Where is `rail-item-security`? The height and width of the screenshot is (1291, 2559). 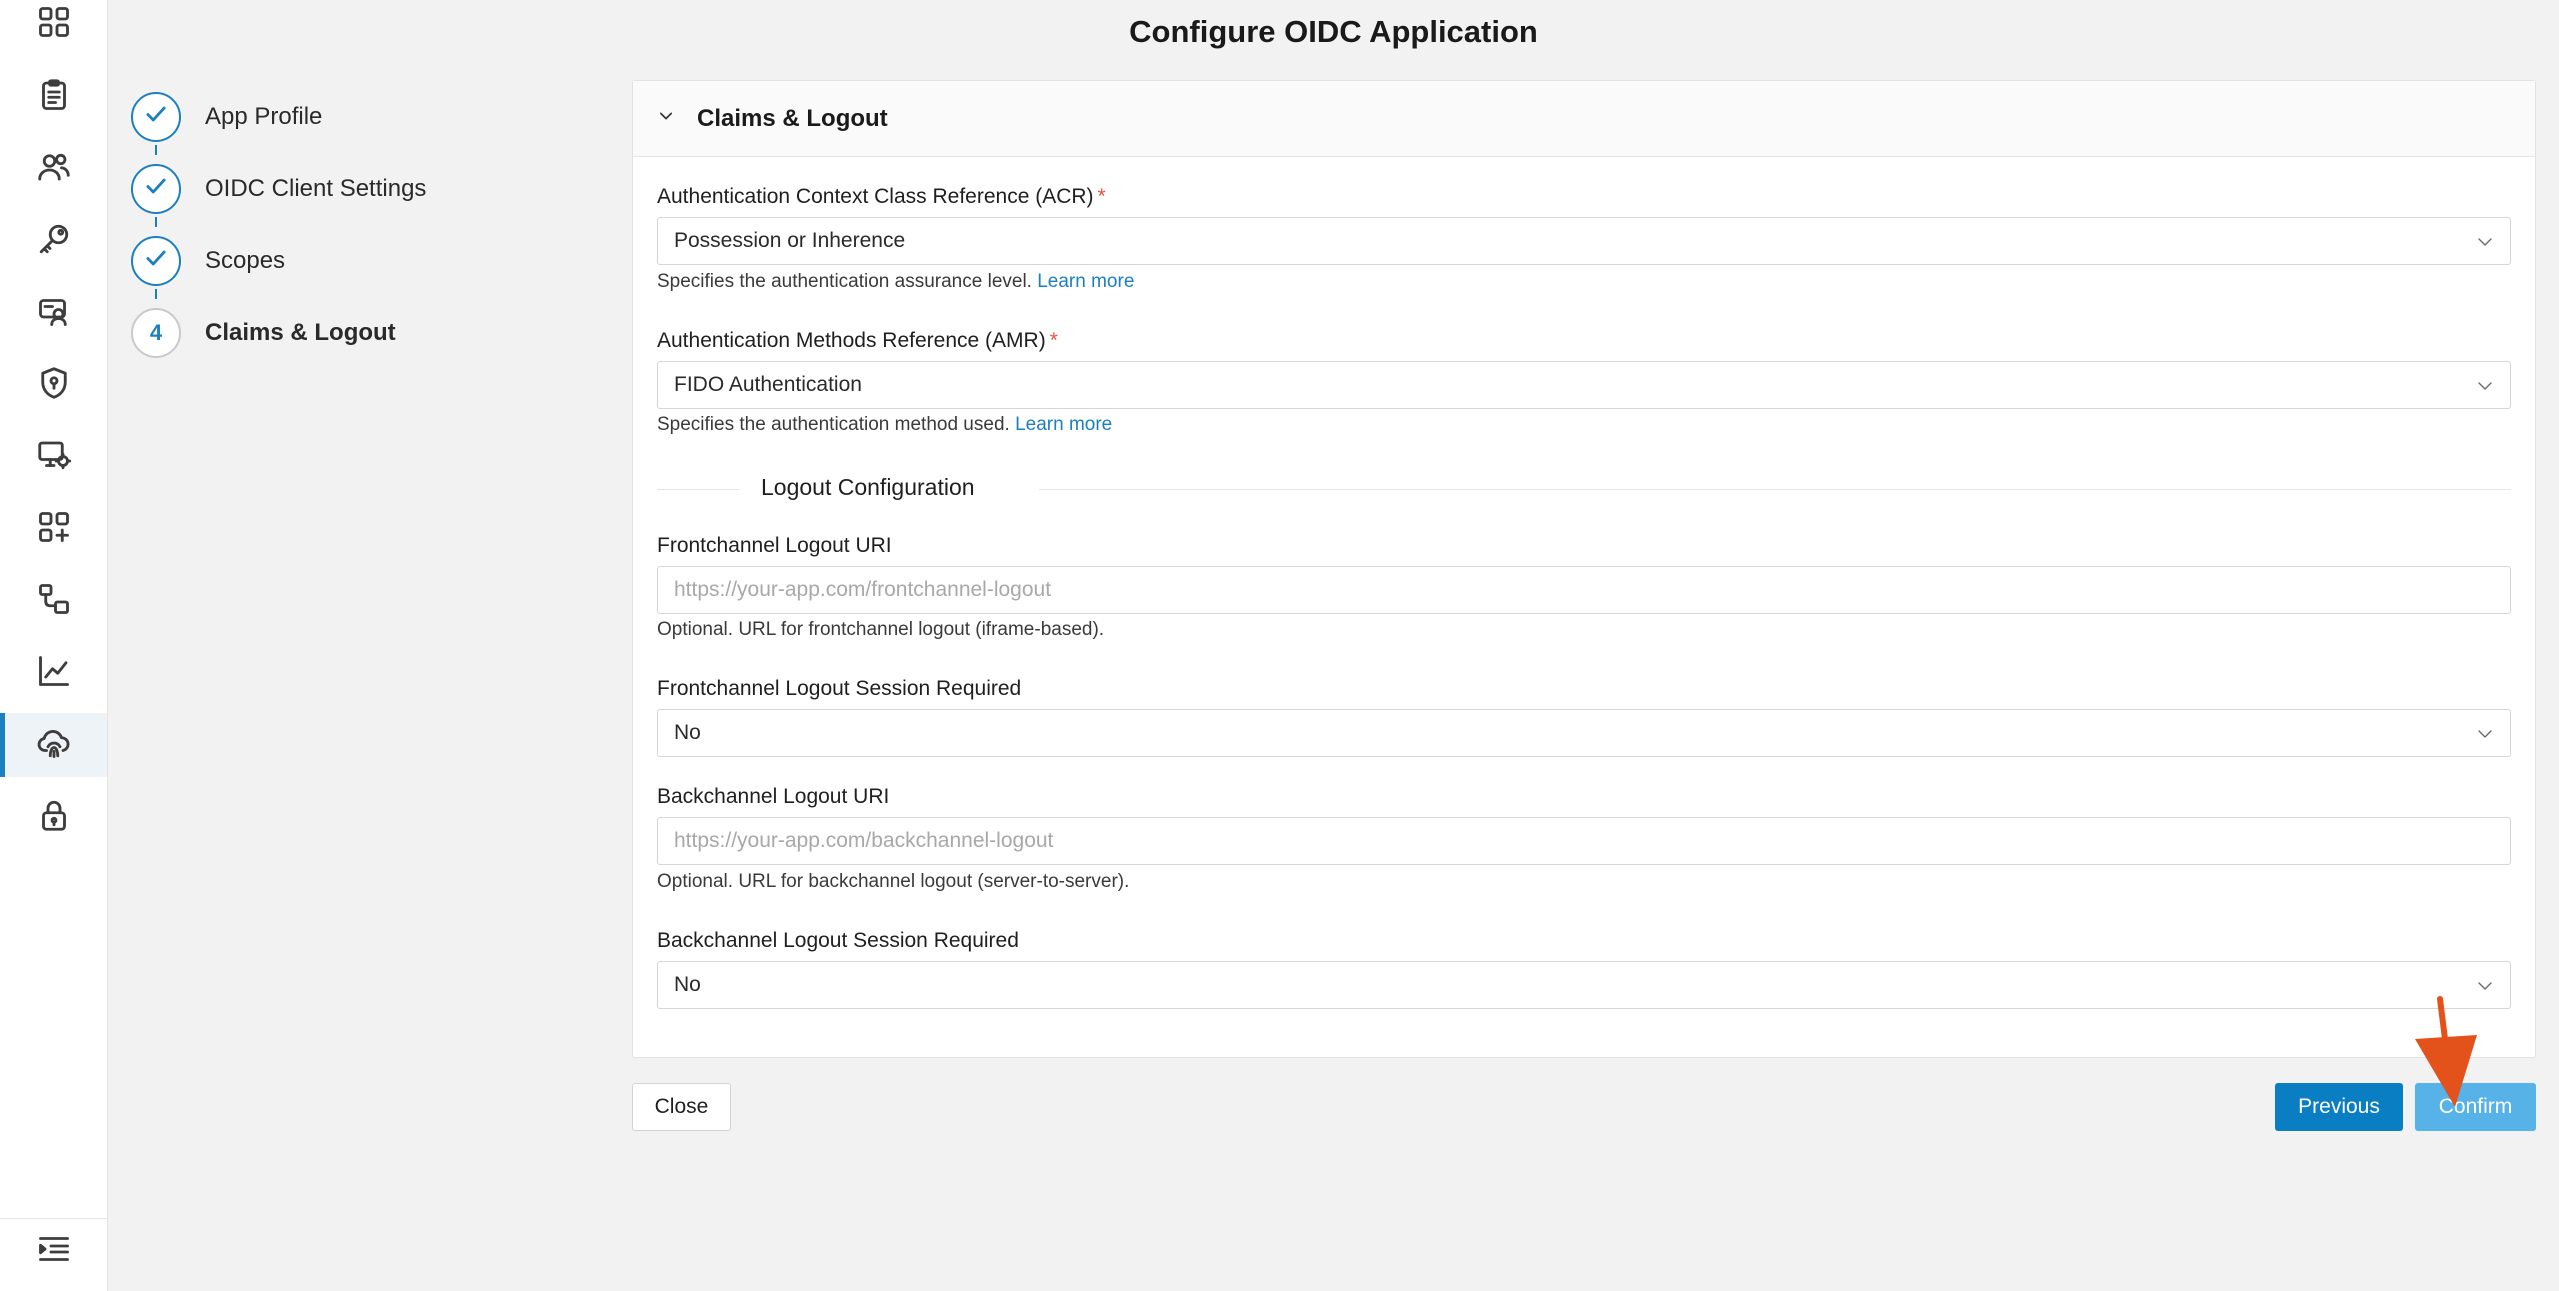
rail-item-security is located at coordinates (53, 385).